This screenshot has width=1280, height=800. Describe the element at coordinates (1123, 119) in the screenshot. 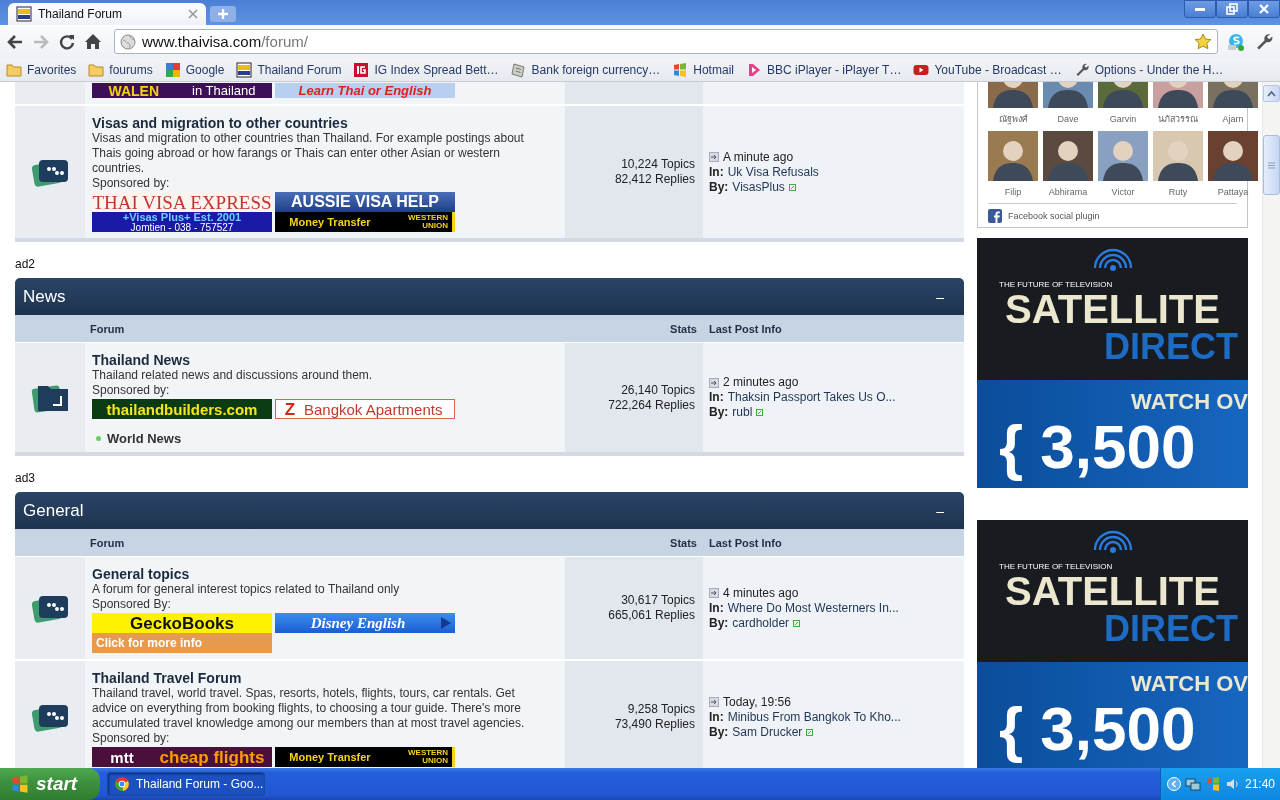

I see `person-name: Garvin` at that location.